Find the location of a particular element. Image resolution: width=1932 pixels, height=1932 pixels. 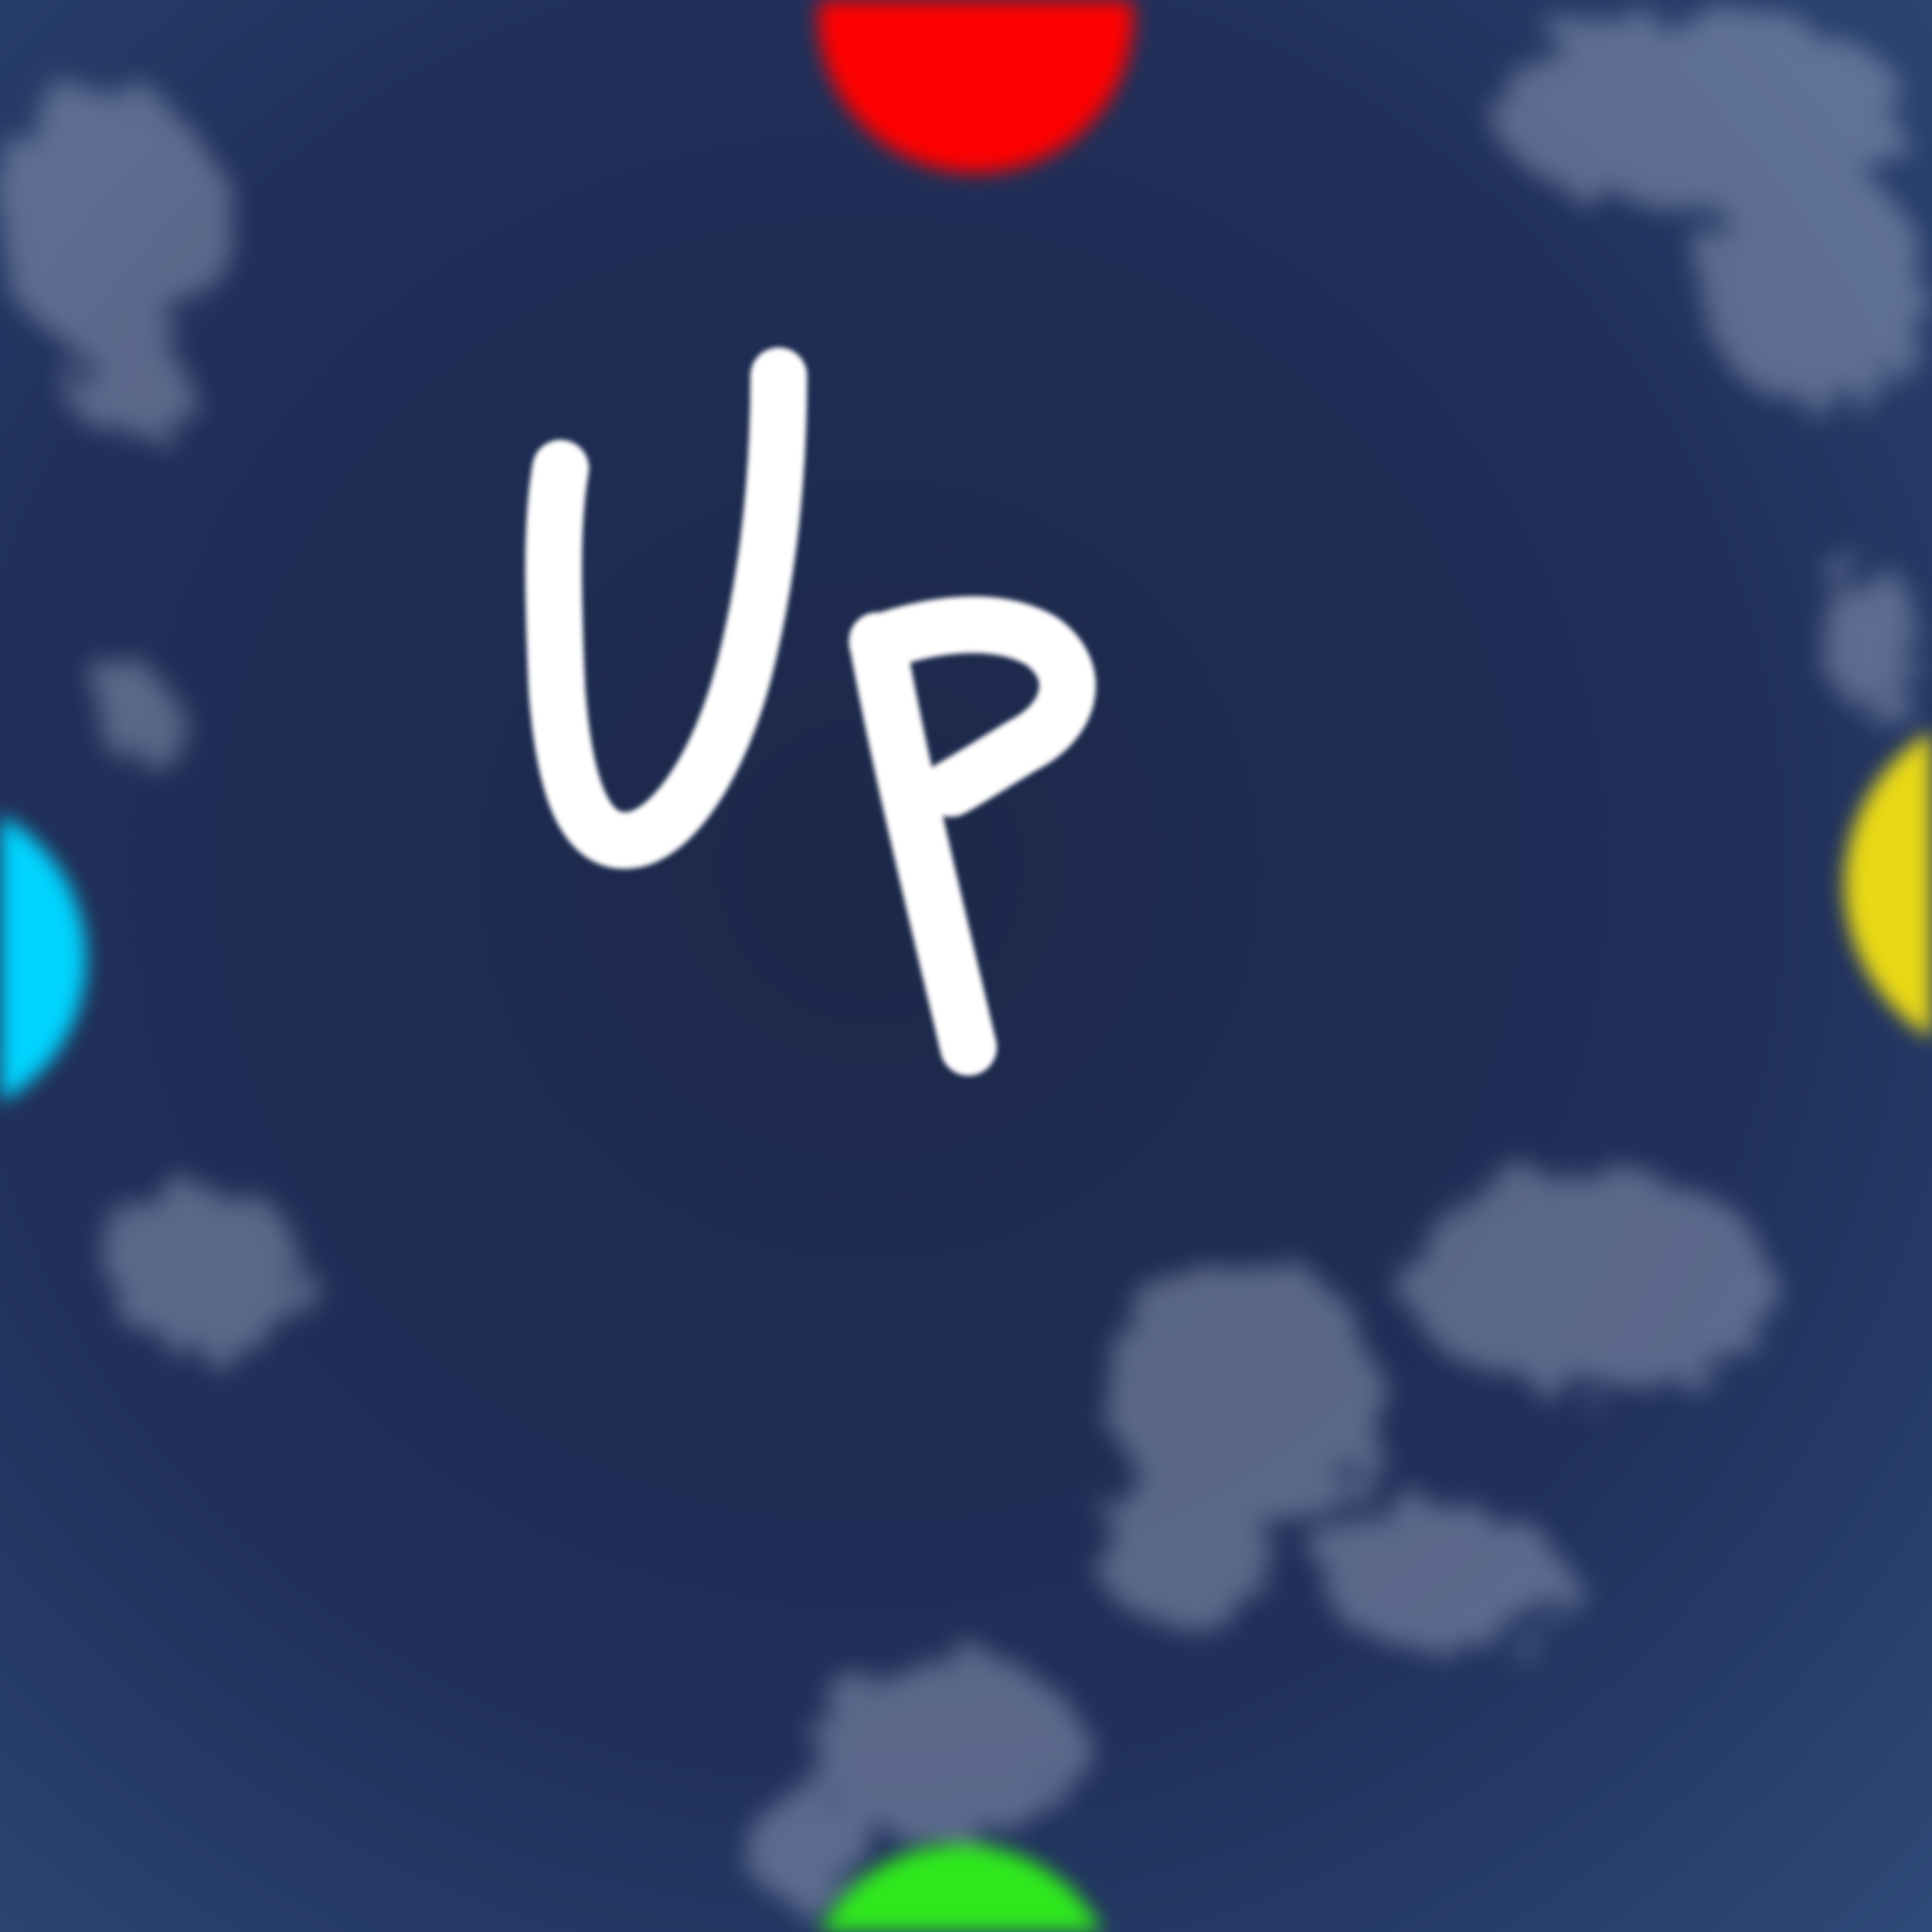

letter-p-stem-stroke is located at coordinates (922, 844).